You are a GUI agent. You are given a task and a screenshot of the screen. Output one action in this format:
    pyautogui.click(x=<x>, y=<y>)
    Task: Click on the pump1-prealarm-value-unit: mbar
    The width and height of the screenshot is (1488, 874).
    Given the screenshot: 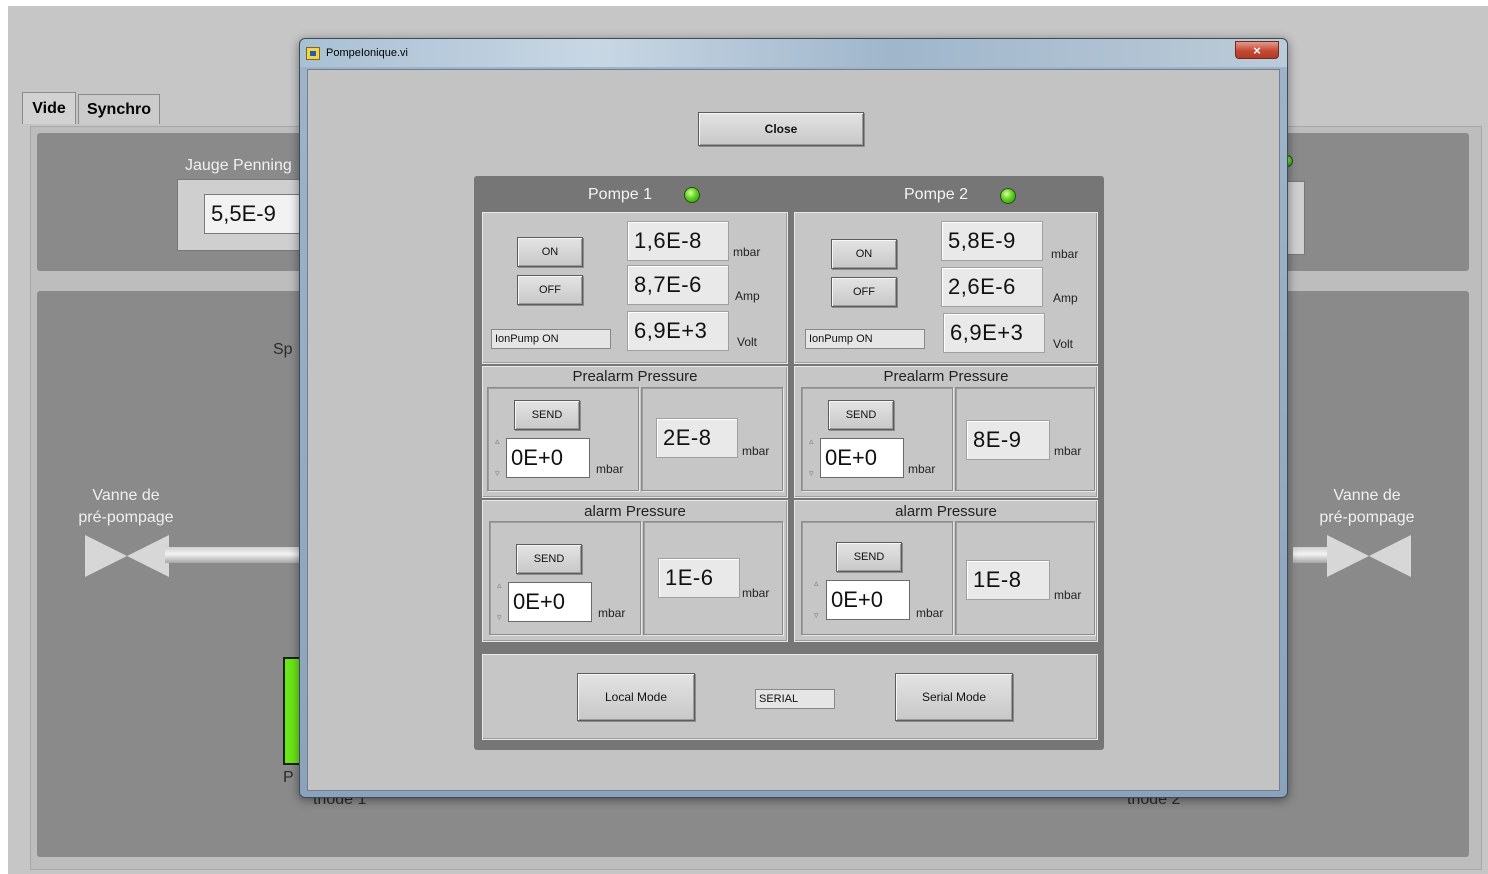 What is the action you would take?
    pyautogui.click(x=756, y=451)
    